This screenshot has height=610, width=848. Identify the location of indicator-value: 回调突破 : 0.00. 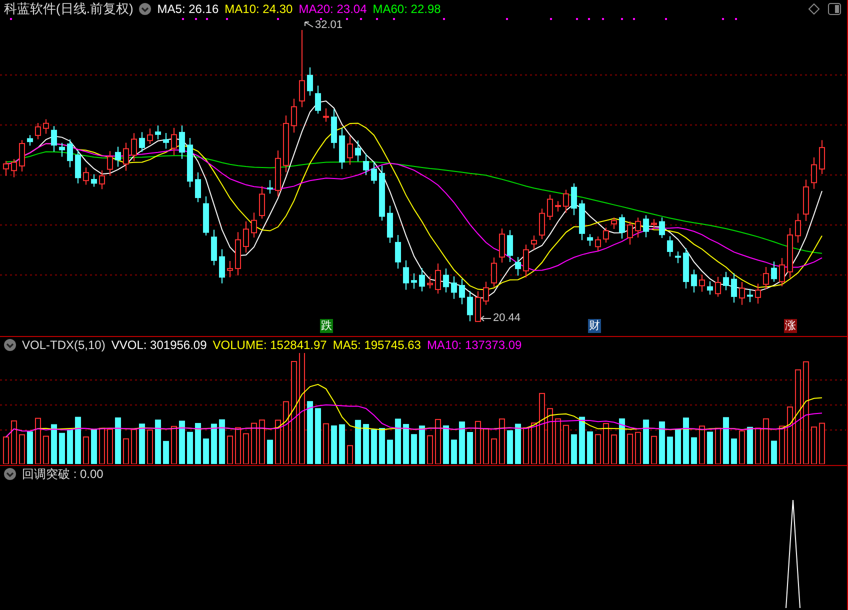
(63, 474).